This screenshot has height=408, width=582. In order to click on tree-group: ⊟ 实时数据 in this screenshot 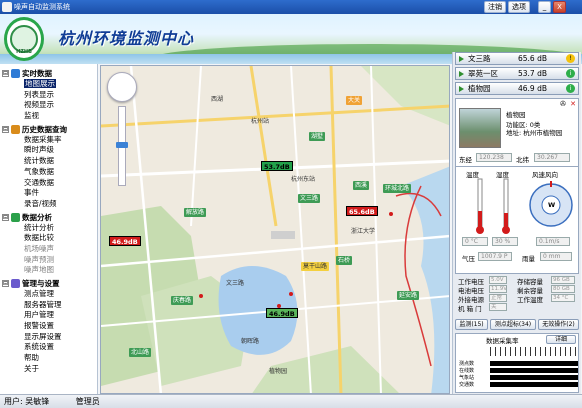, I will do `click(49, 73)`.